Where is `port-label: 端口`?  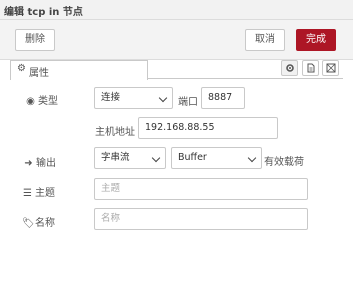
port-label: 端口 is located at coordinates (188, 102).